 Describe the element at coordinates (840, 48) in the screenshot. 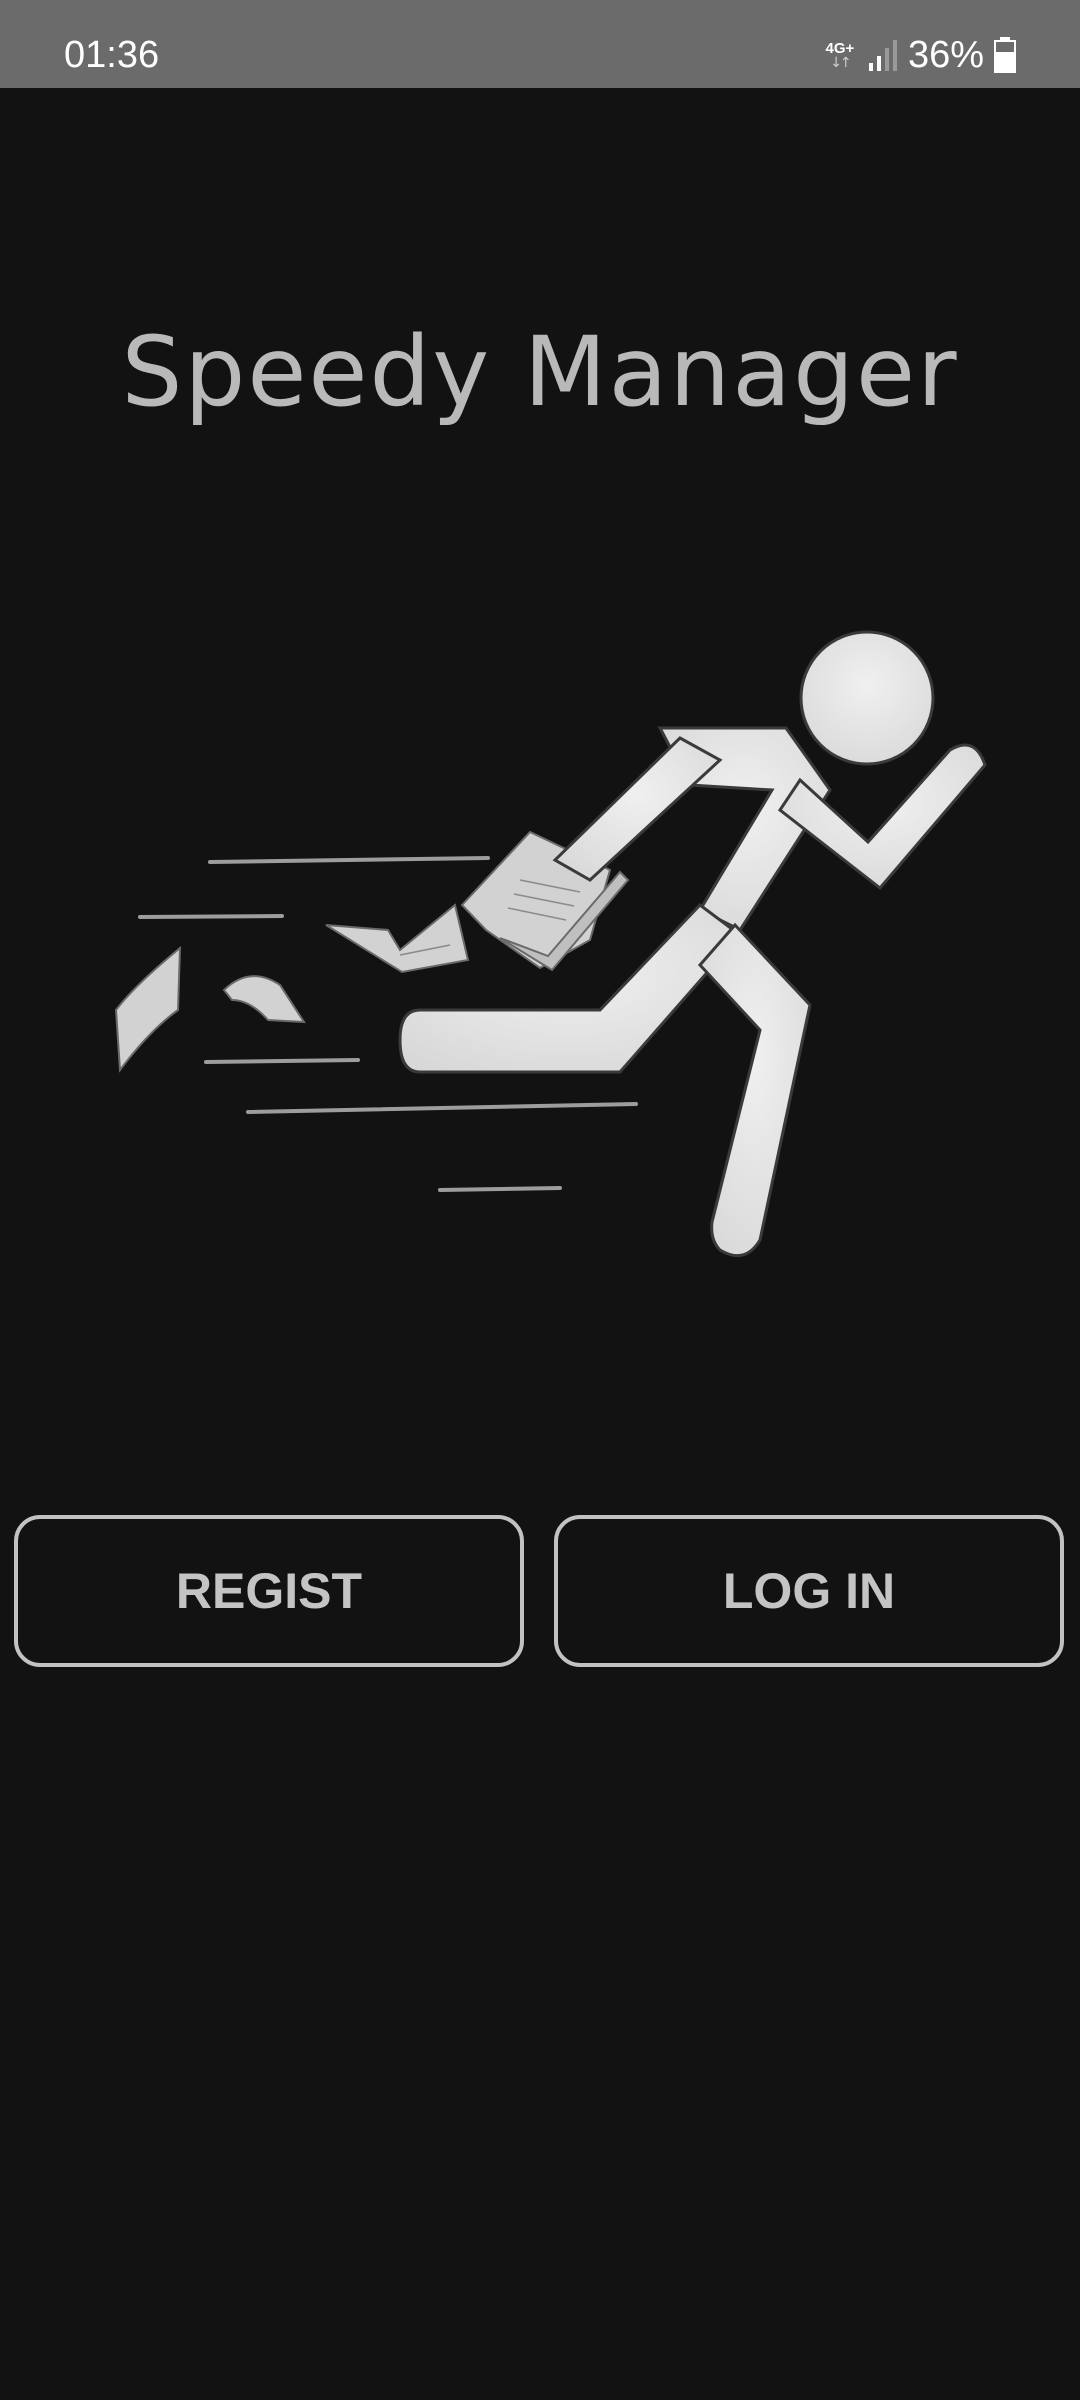

I see `network-type-label: 4G+` at that location.